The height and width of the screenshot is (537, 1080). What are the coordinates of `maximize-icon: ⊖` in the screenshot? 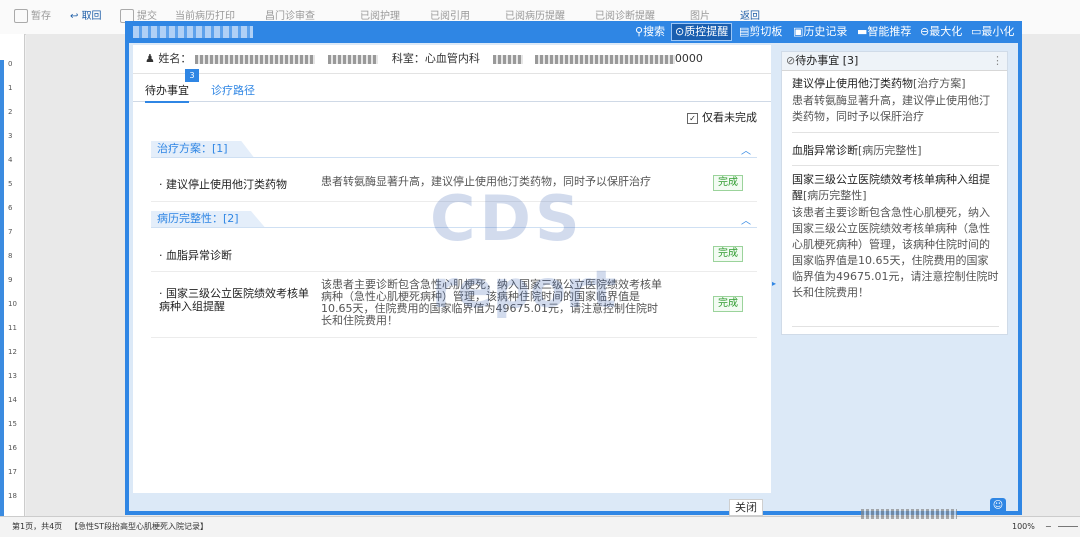 It's located at (925, 31).